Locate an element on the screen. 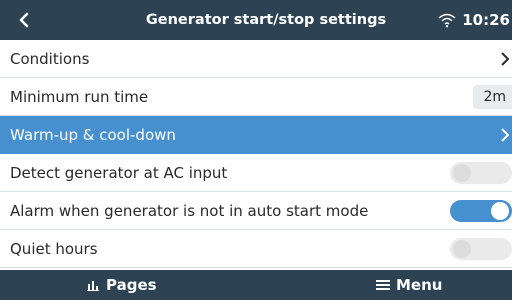  list-item-conditions: Conditions is located at coordinates (256, 59).